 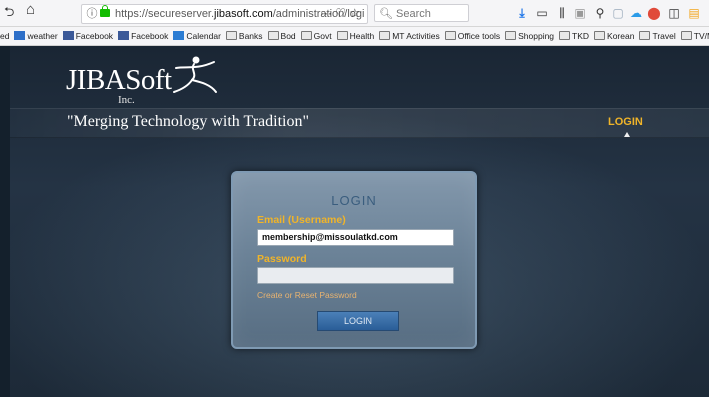 I want to click on bookmark-item: TKD, so click(x=574, y=36).